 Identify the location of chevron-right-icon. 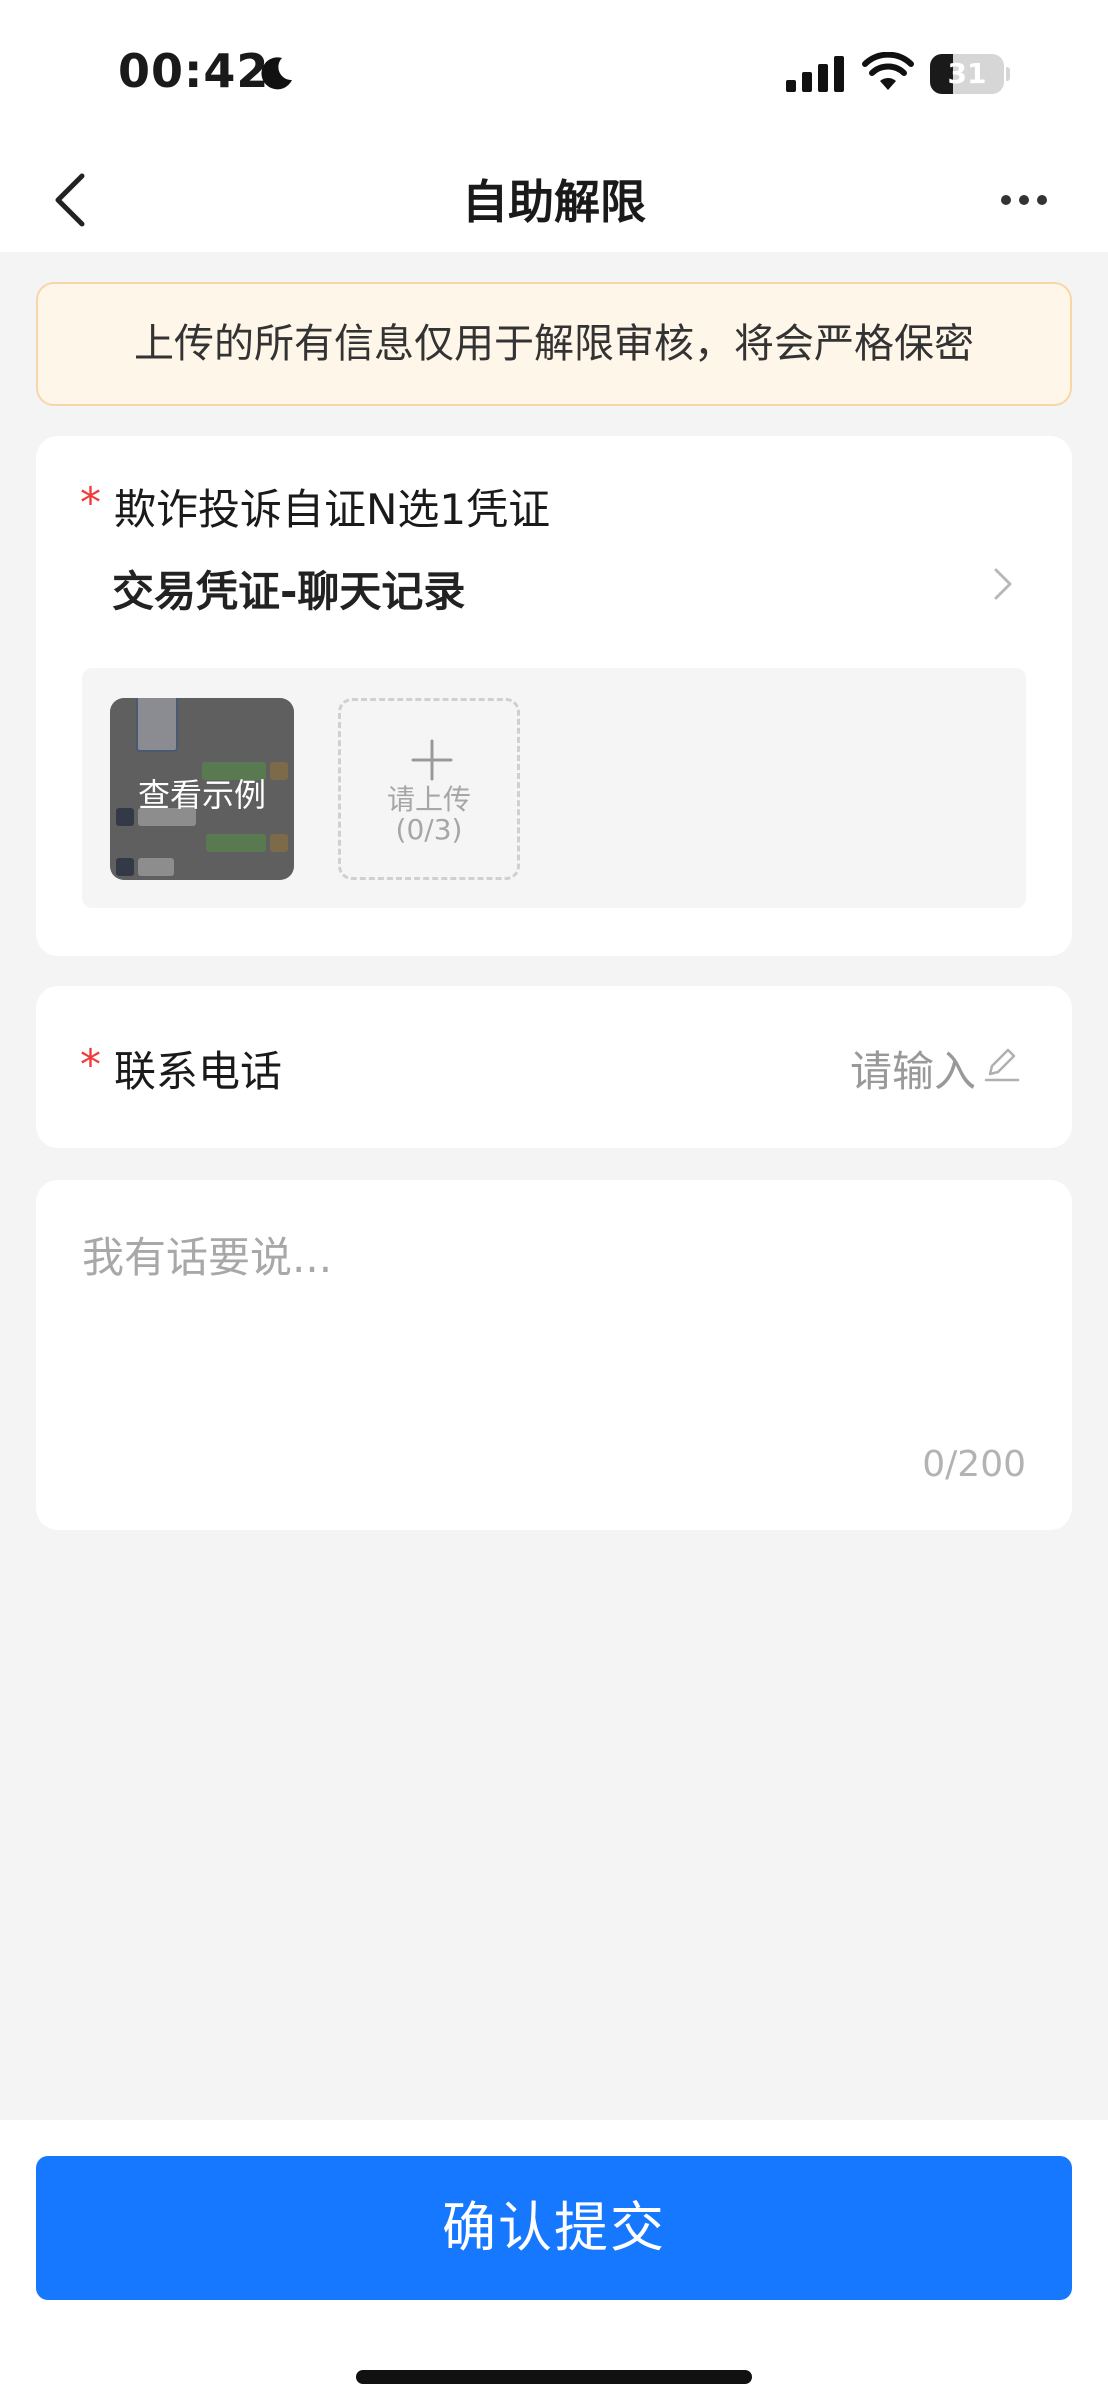
(1004, 584).